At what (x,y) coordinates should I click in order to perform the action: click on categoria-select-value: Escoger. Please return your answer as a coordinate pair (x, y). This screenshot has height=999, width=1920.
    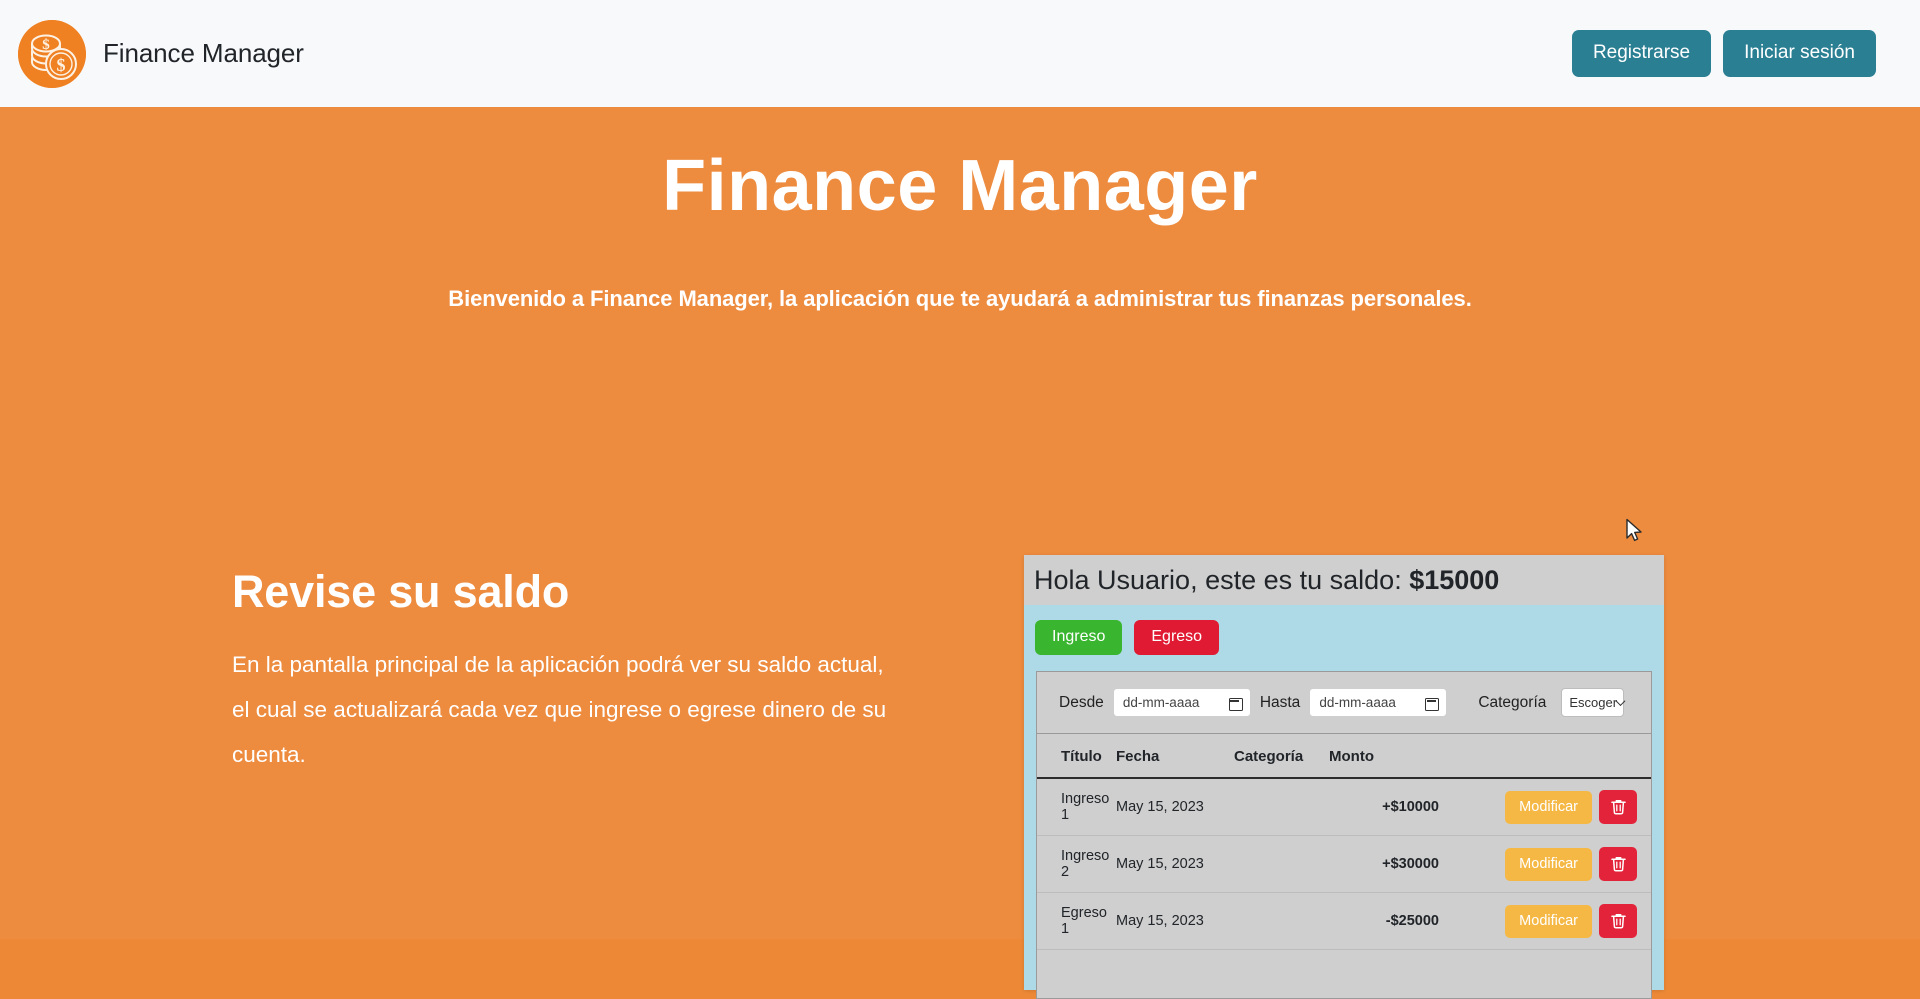
    Looking at the image, I should click on (1593, 703).